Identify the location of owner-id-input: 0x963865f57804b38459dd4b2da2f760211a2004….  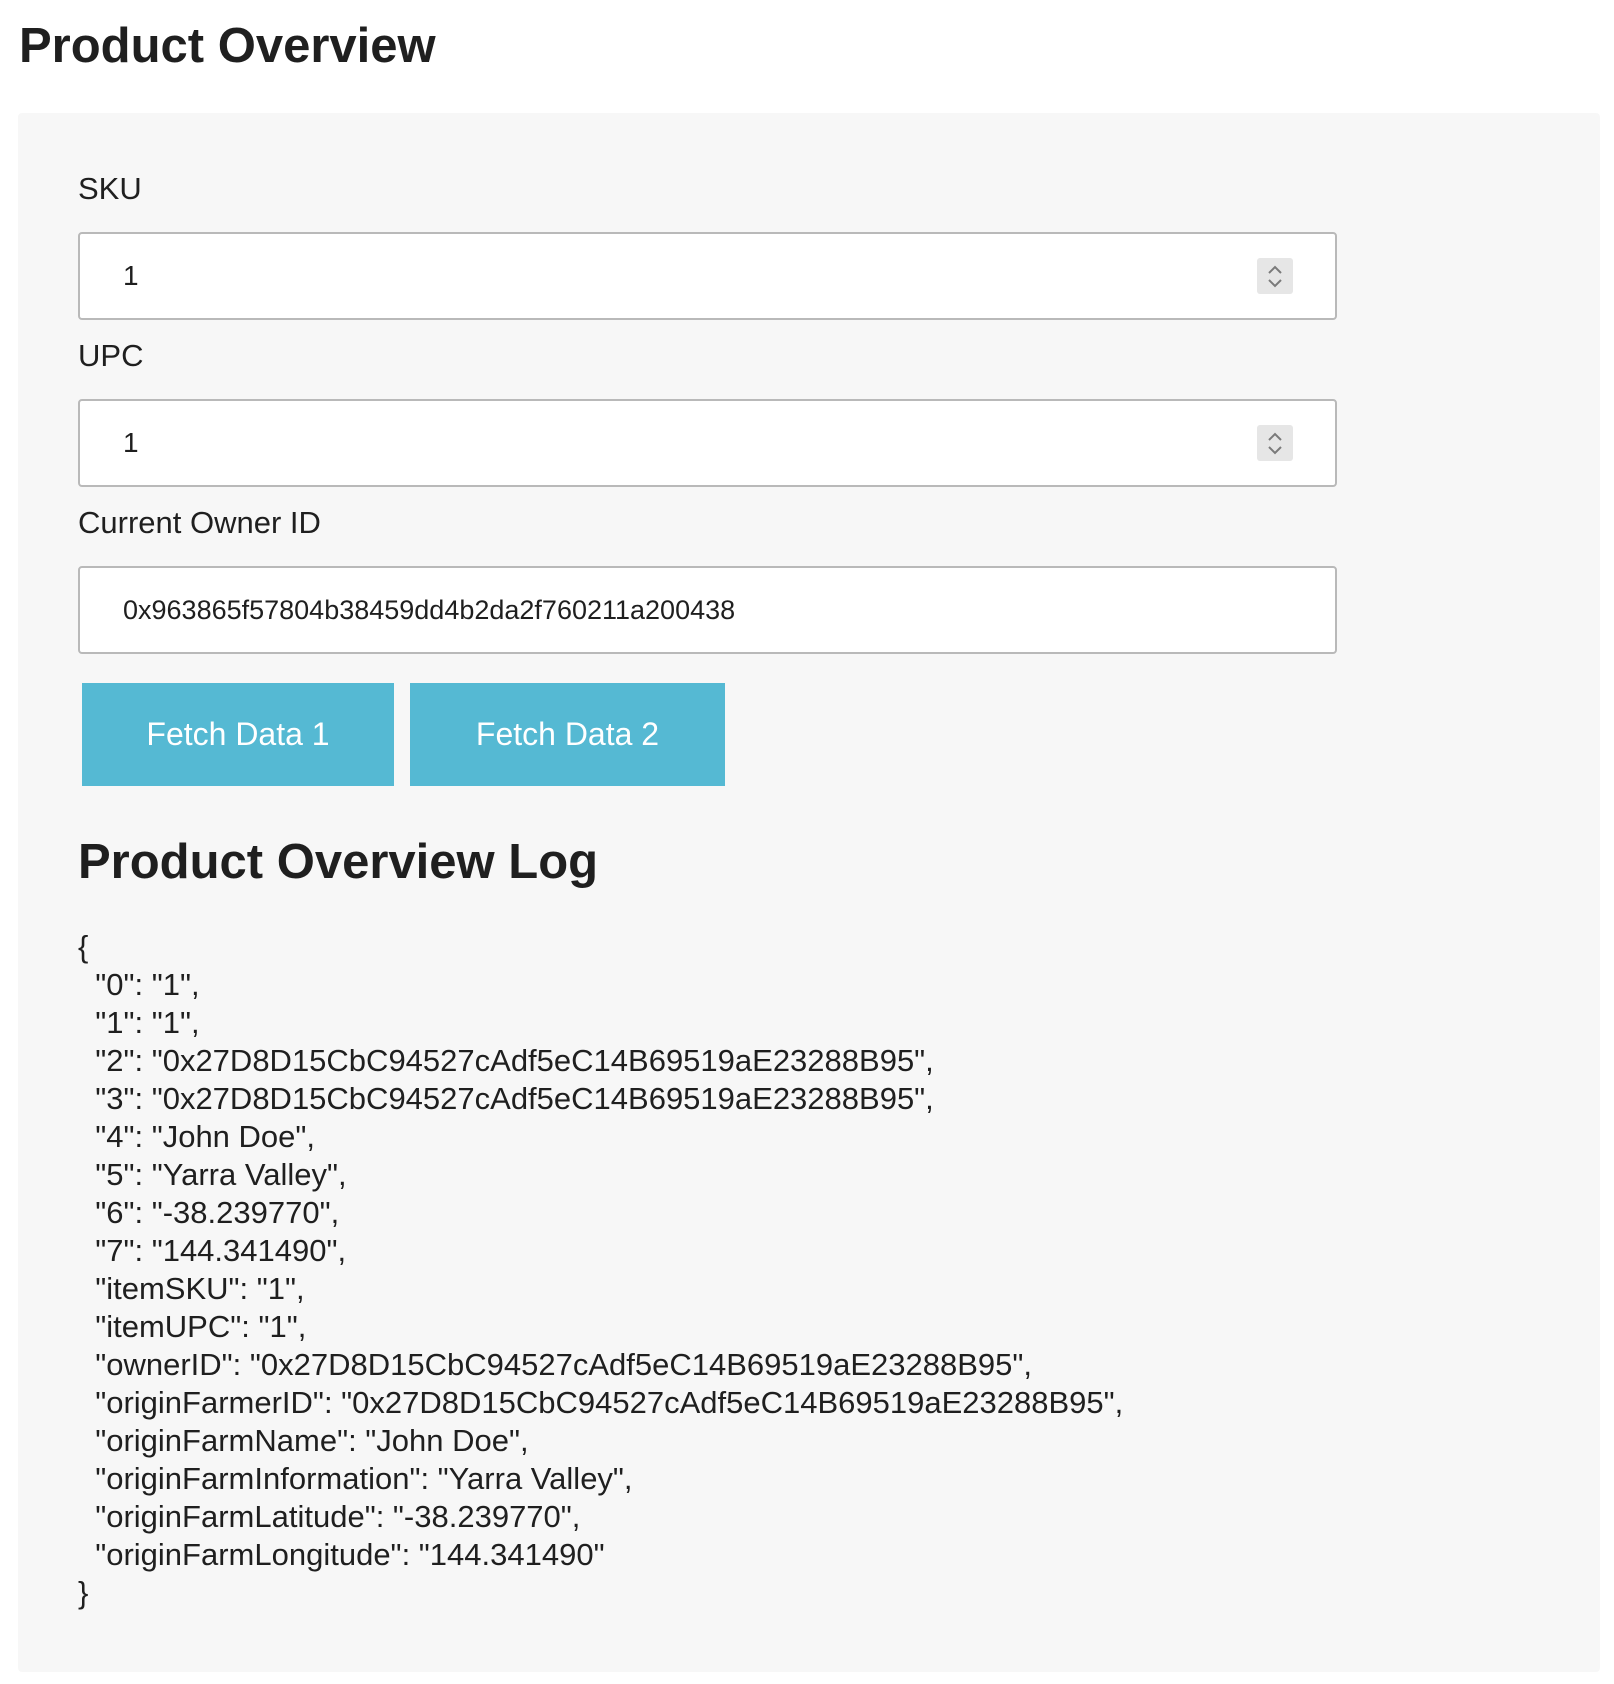
(707, 610).